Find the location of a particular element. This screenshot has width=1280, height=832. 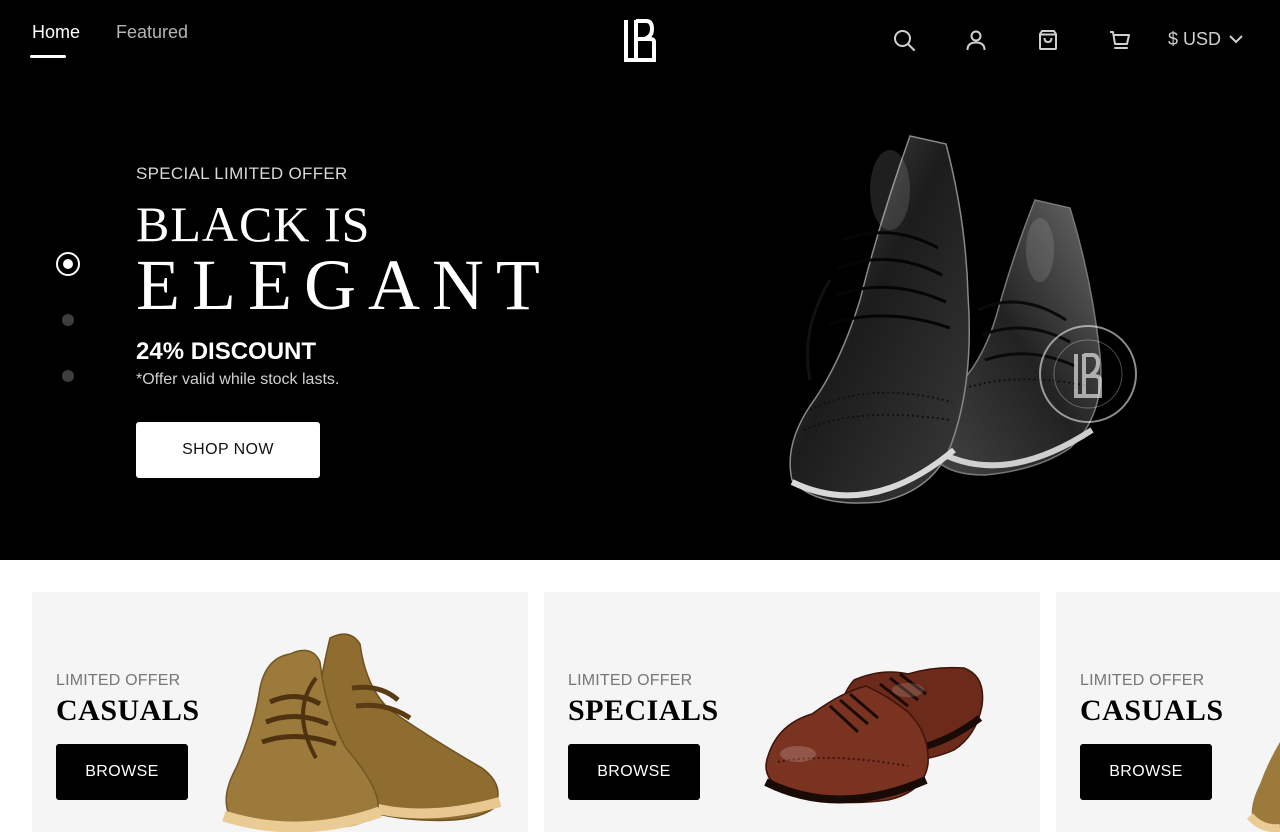

brand-logo is located at coordinates (640, 40).